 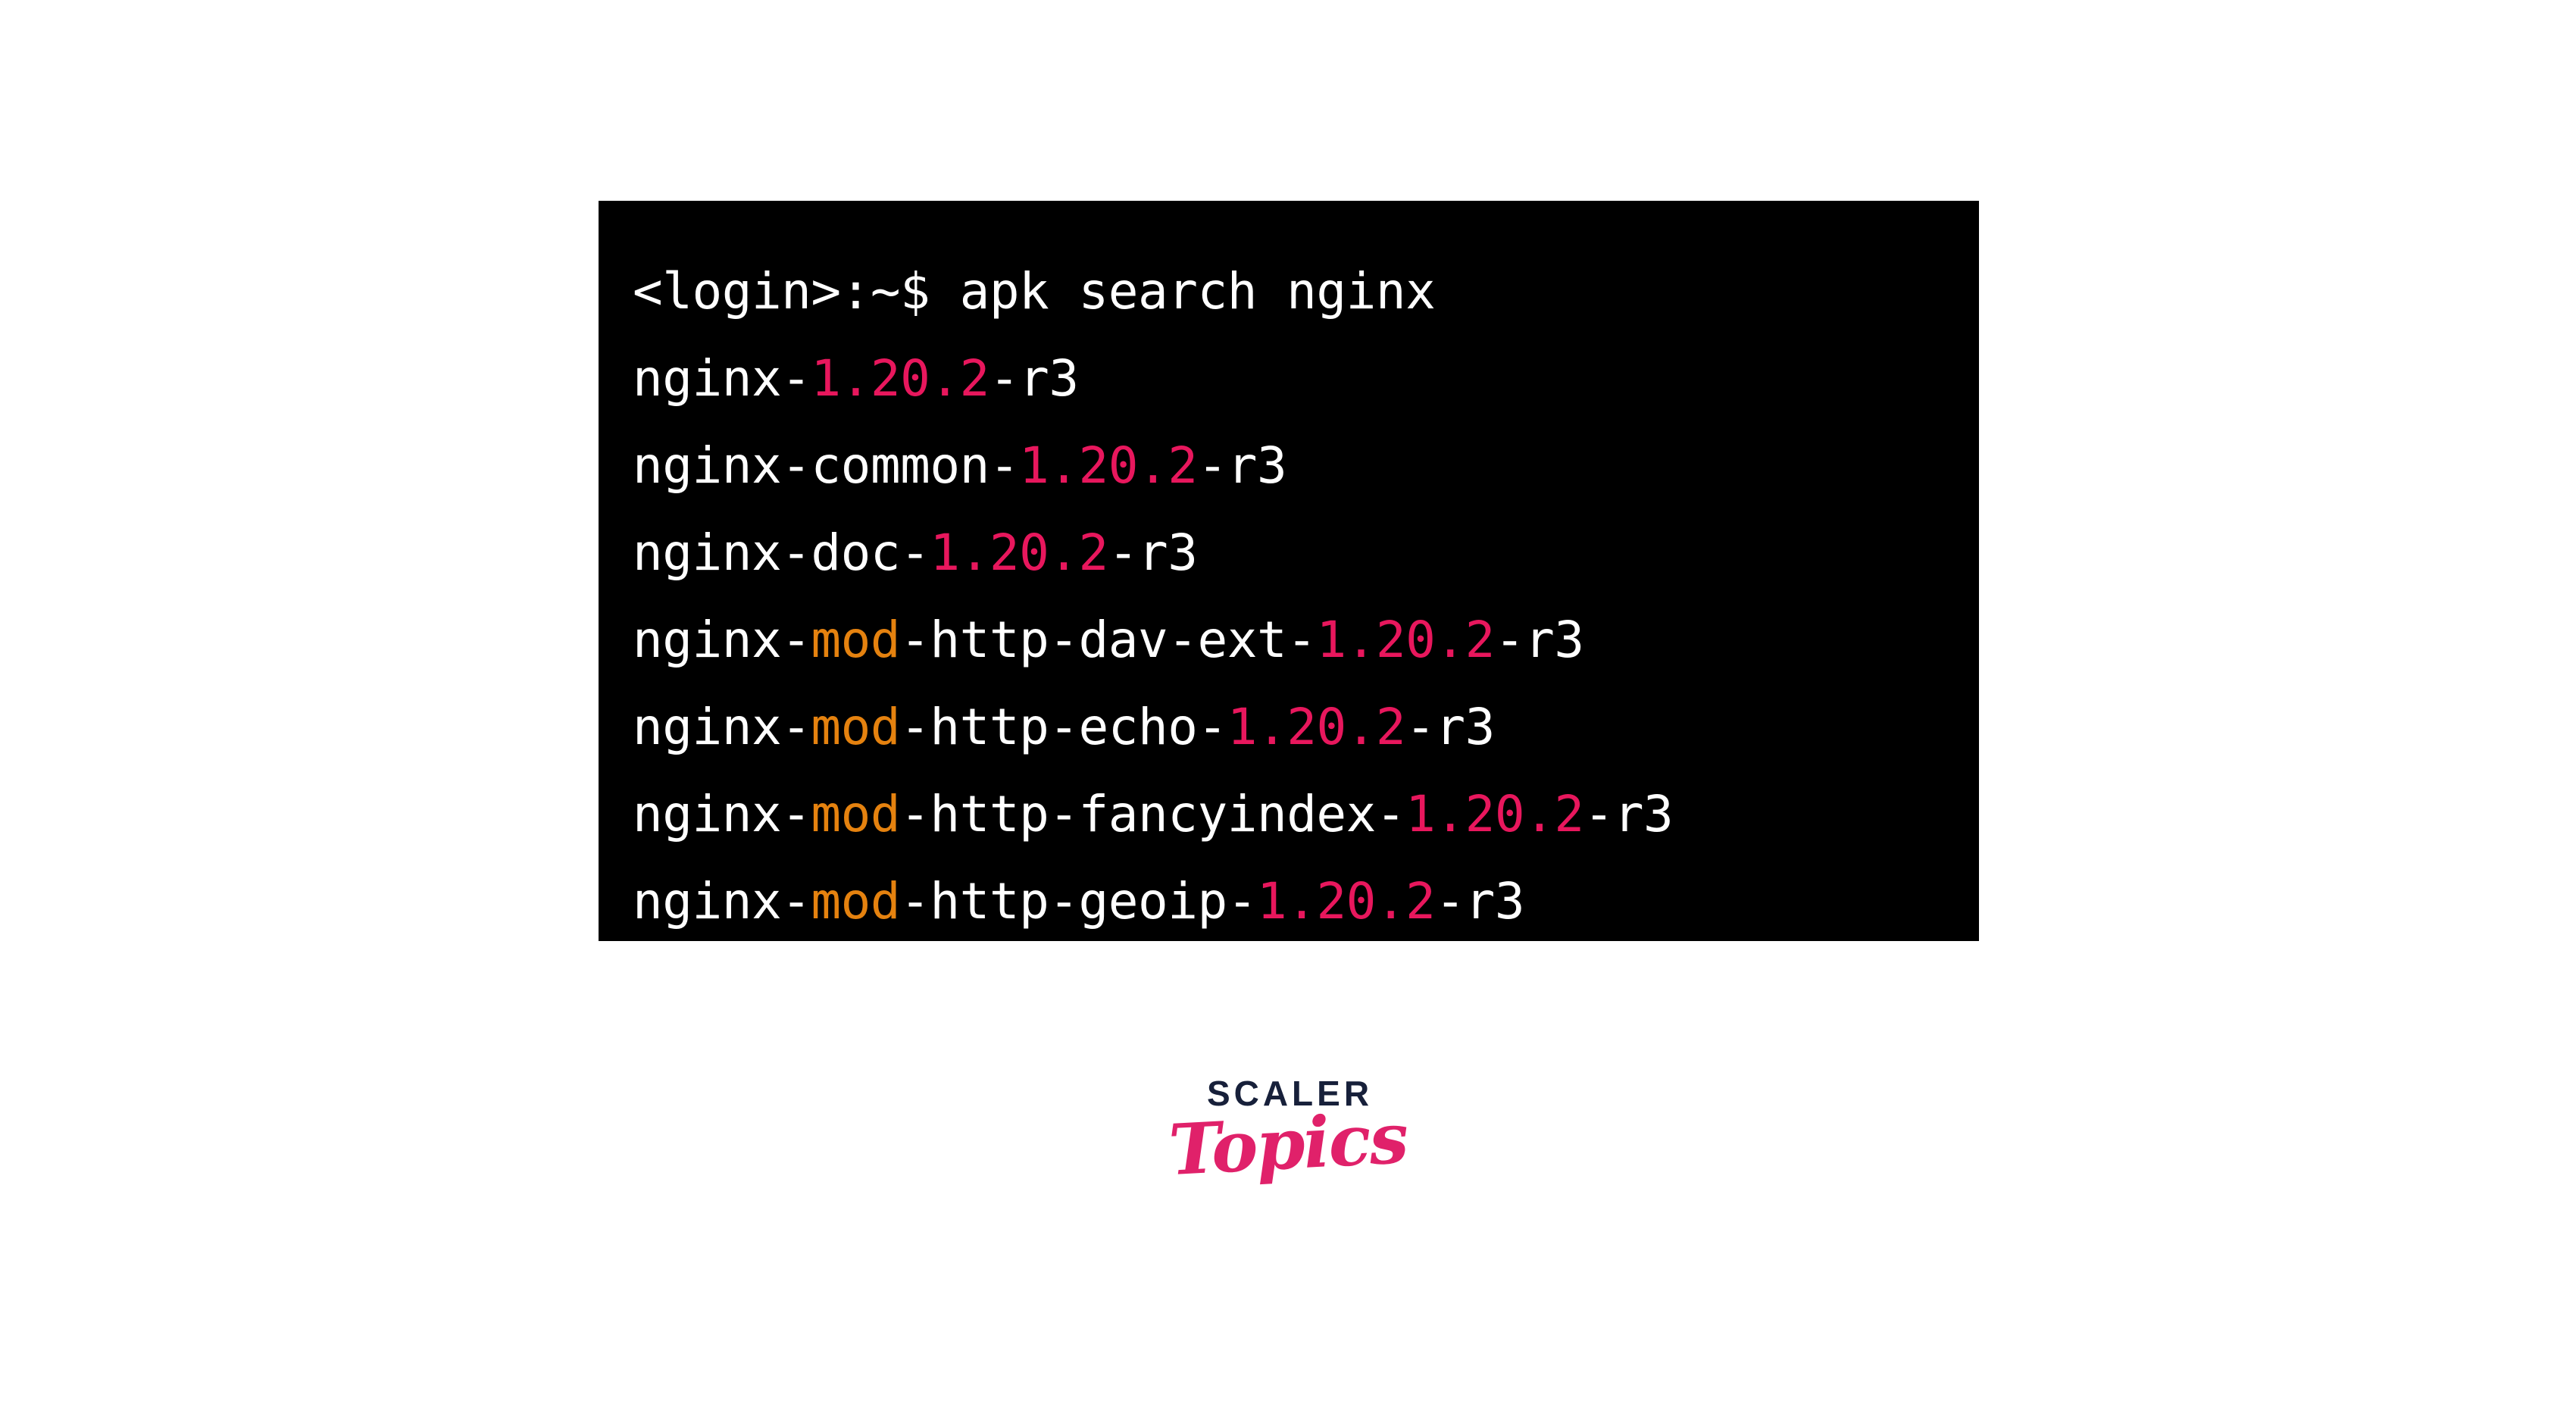 What do you see at coordinates (1063, 727) in the screenshot?
I see `terminal-segment-white: -http-echo-` at bounding box center [1063, 727].